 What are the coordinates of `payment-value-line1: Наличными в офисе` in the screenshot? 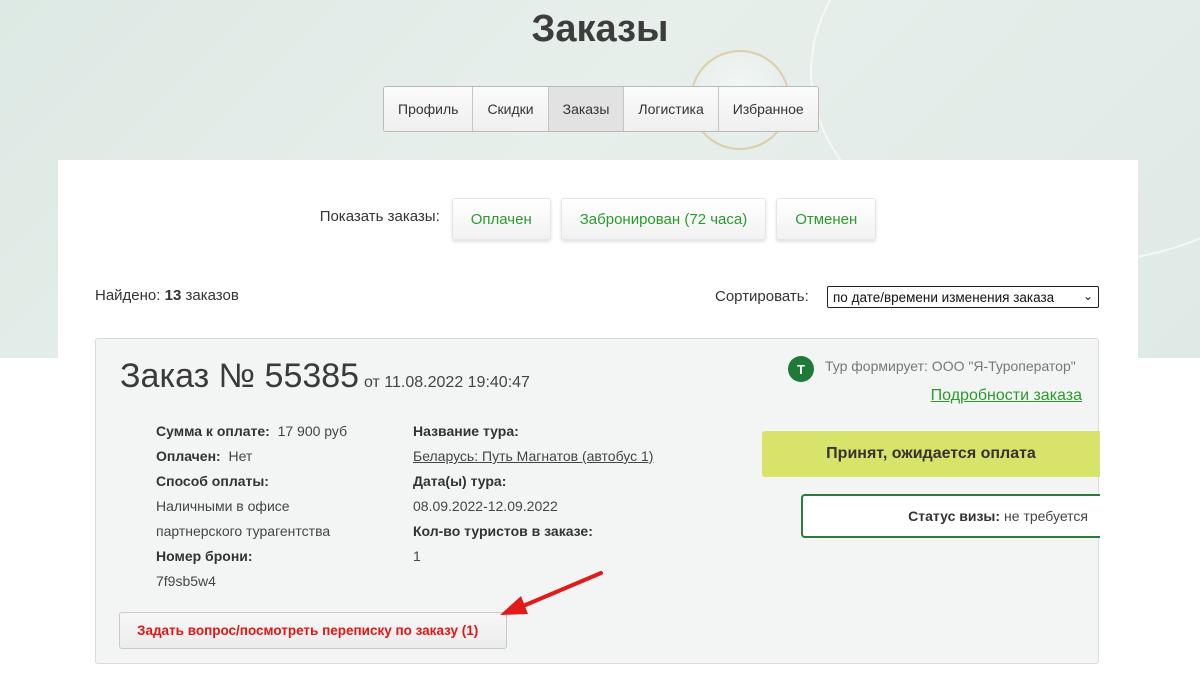 It's located at (223, 506).